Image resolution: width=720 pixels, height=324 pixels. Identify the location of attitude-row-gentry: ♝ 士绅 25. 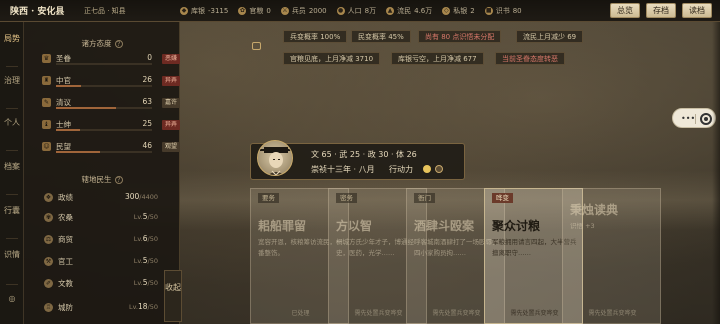
(97, 125).